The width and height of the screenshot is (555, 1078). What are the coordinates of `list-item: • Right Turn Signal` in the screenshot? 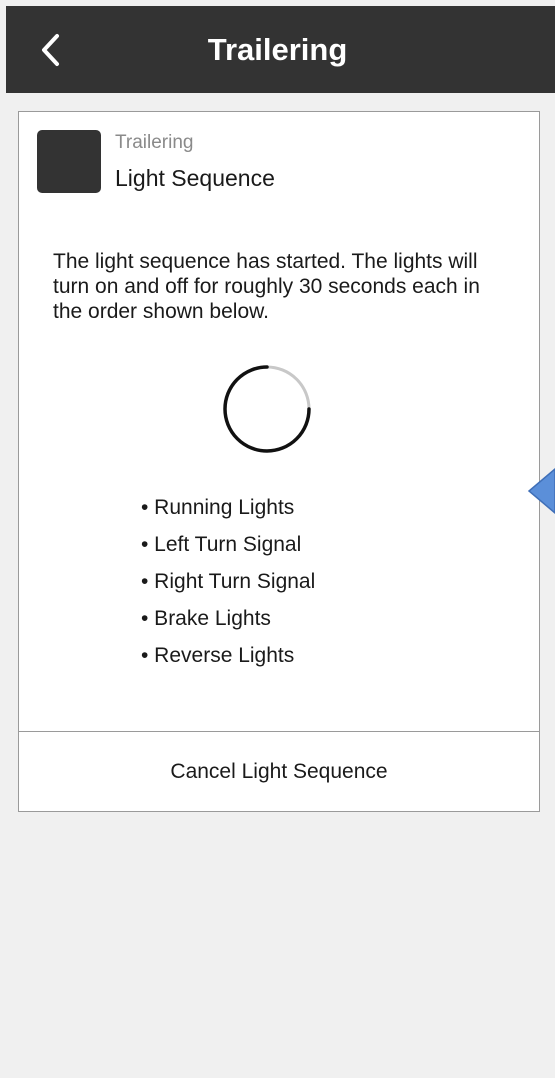 It's located at (228, 581).